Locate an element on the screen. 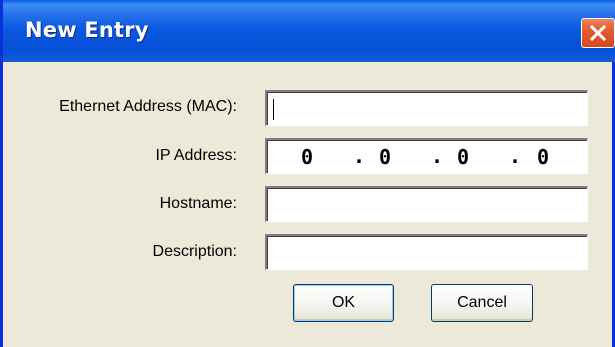  ip-octet-3: 0 is located at coordinates (463, 157).